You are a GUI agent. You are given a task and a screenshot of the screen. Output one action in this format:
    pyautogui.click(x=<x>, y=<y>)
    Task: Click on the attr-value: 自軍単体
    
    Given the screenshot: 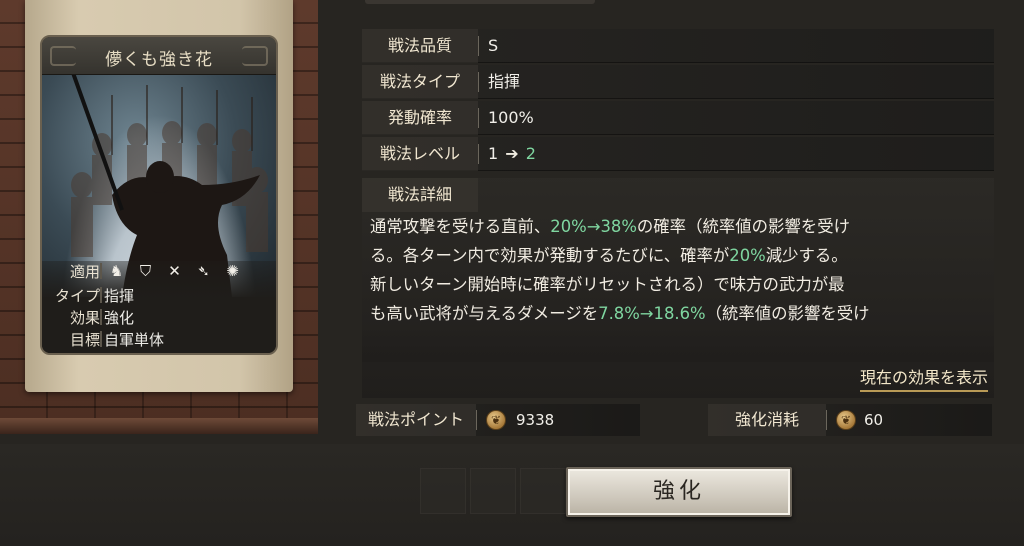 What is the action you would take?
    pyautogui.click(x=134, y=340)
    